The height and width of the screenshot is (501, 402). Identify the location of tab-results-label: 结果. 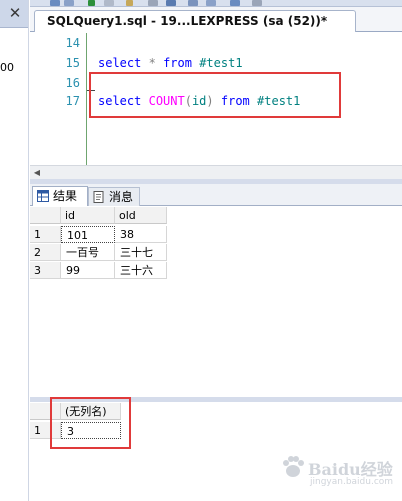
(65, 196).